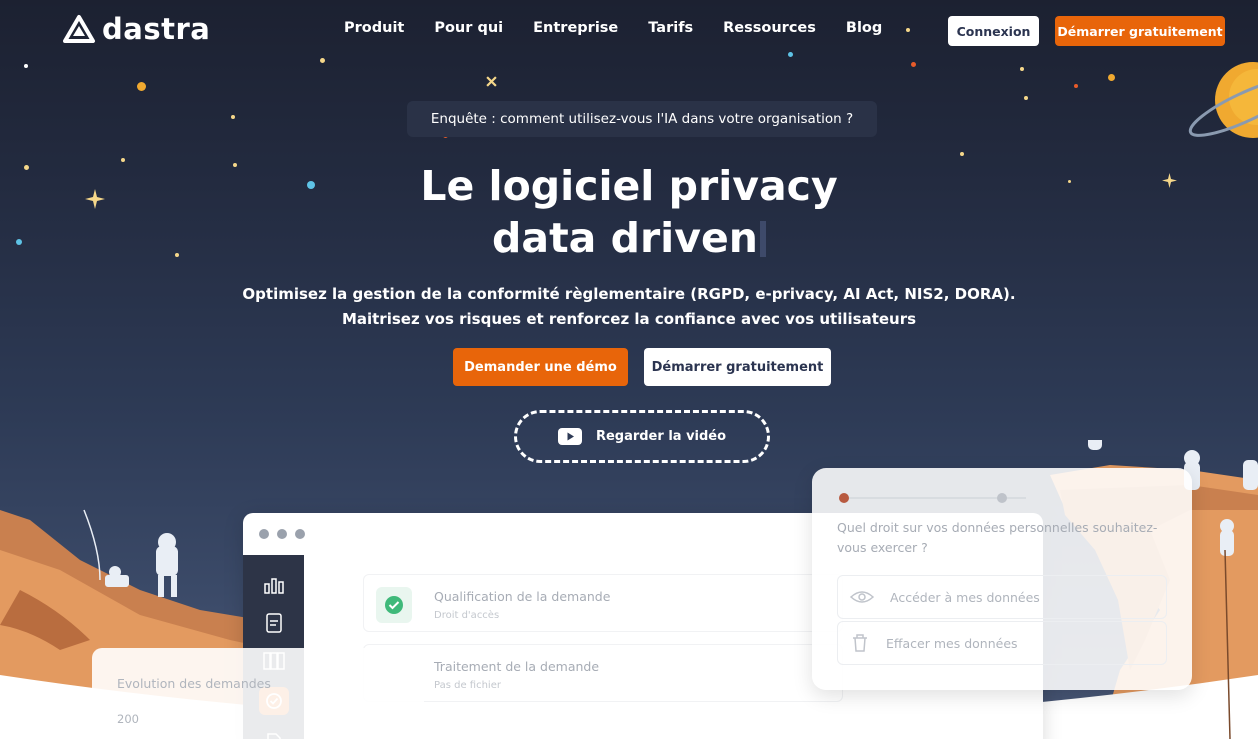 The image size is (1258, 739). What do you see at coordinates (603, 673) in the screenshot?
I see `step-processing: Traitement de la demande Pas de fichier` at bounding box center [603, 673].